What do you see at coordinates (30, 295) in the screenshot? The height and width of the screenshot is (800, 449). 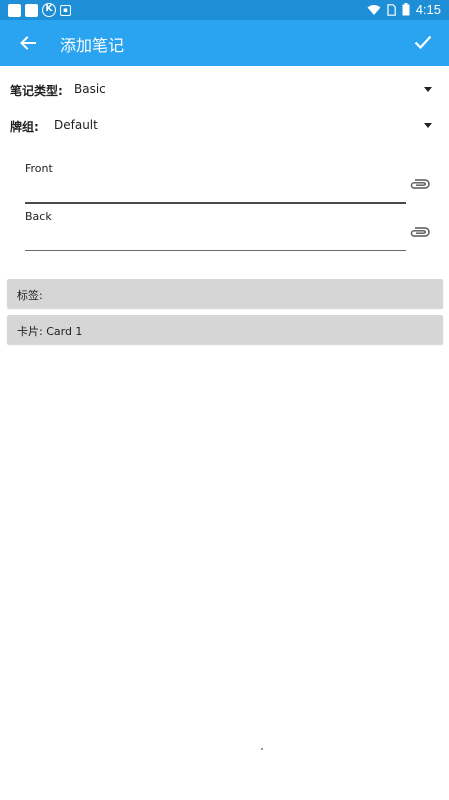 I see `tags-label: 标签:` at bounding box center [30, 295].